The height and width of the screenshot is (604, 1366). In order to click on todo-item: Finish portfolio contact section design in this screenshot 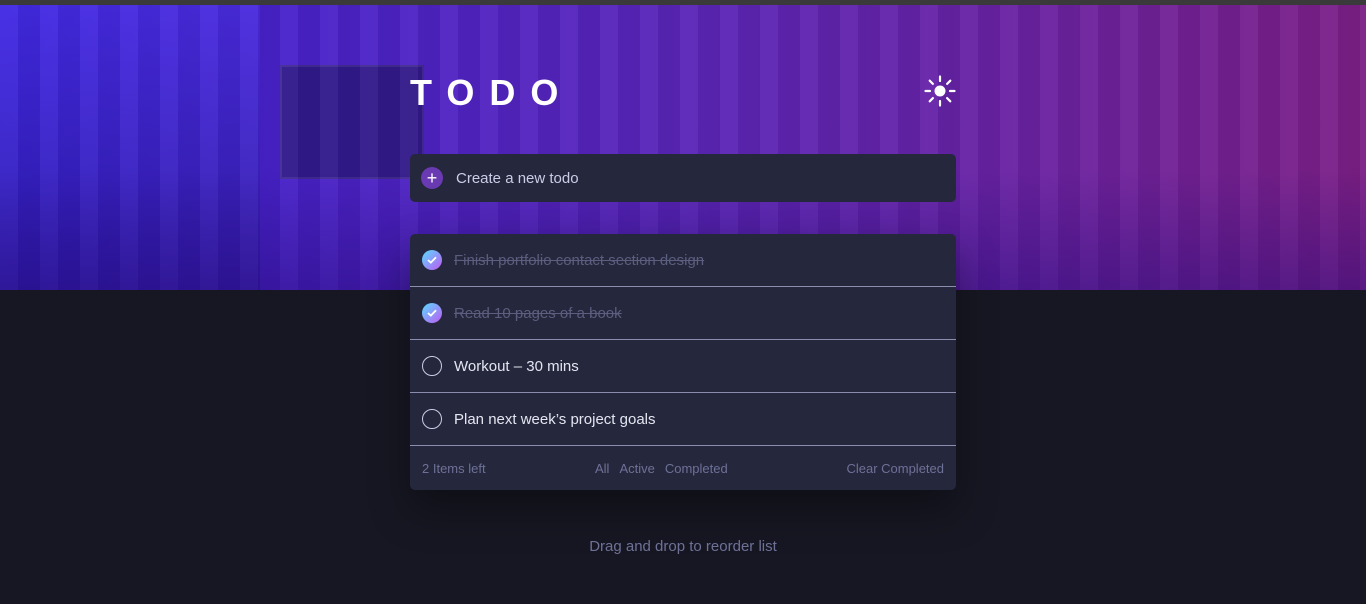, I will do `click(683, 260)`.